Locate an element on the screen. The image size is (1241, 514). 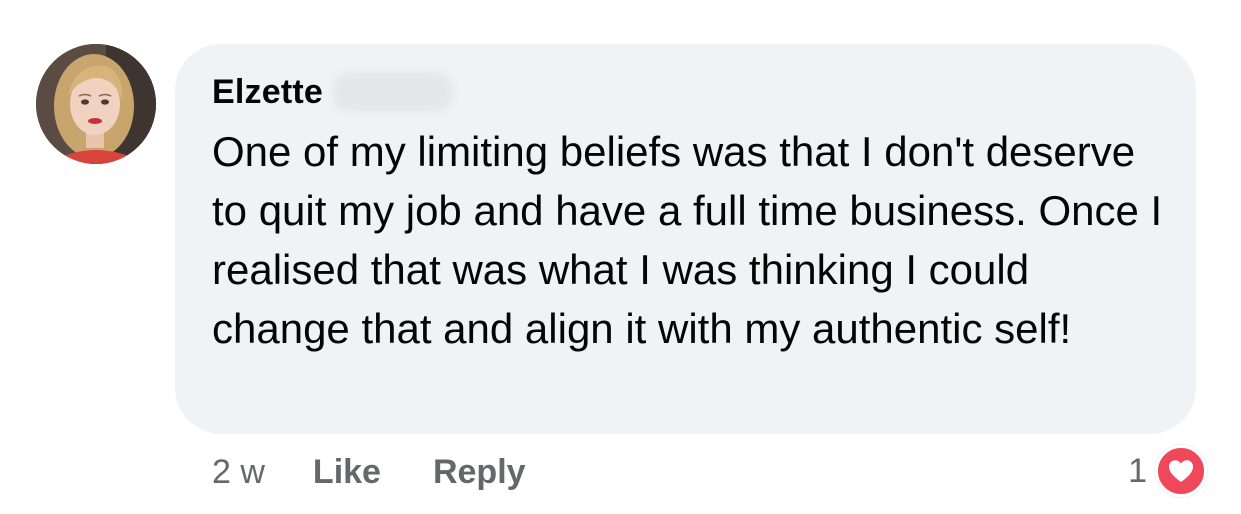
reaction-count: 1 is located at coordinates (1137, 470).